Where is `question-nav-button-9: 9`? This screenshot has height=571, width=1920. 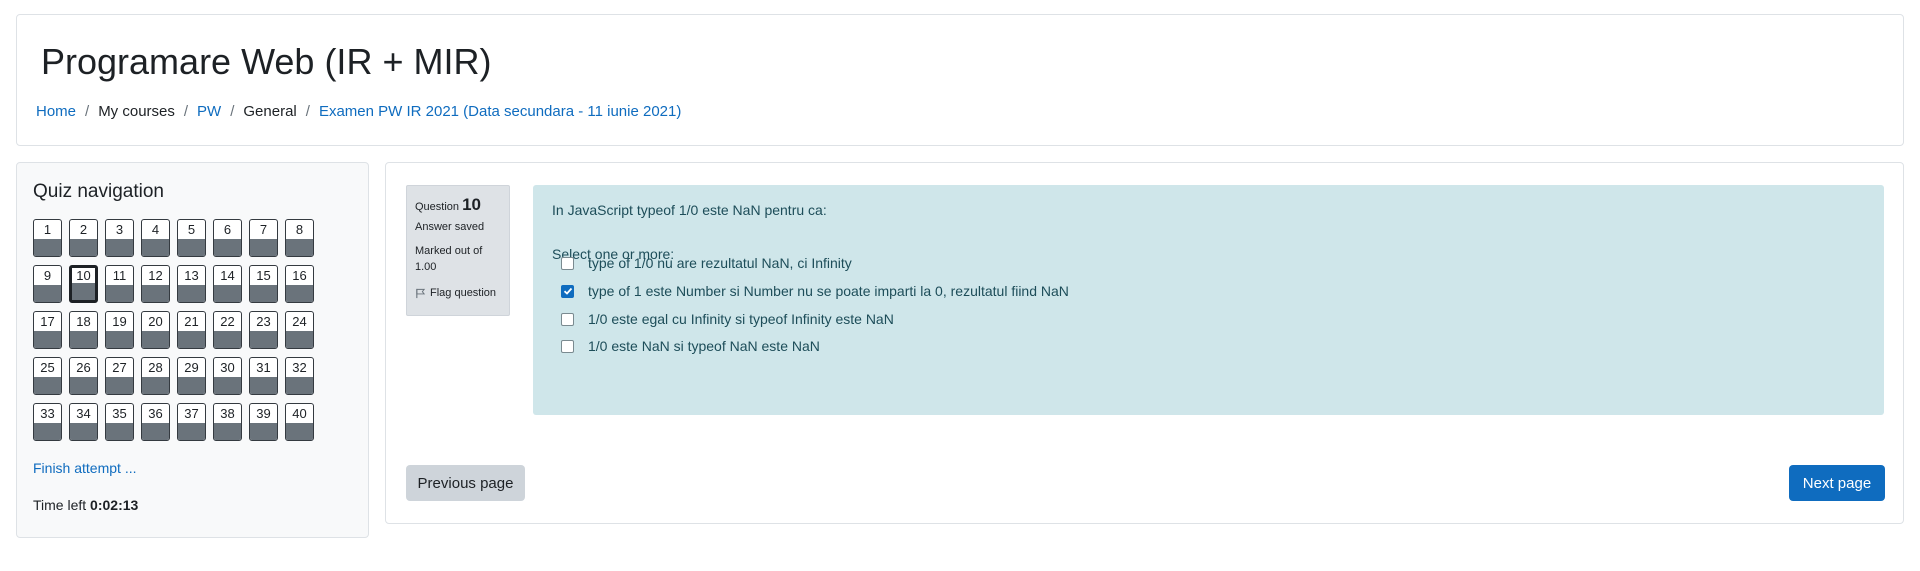 question-nav-button-9: 9 is located at coordinates (47, 284).